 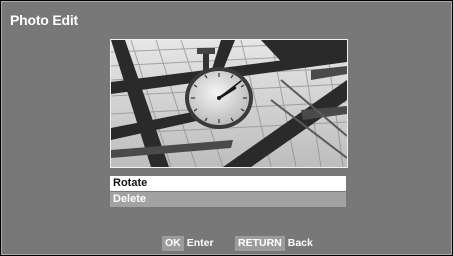 What do you see at coordinates (44, 20) in the screenshot?
I see `page-title: Photo Edit` at bounding box center [44, 20].